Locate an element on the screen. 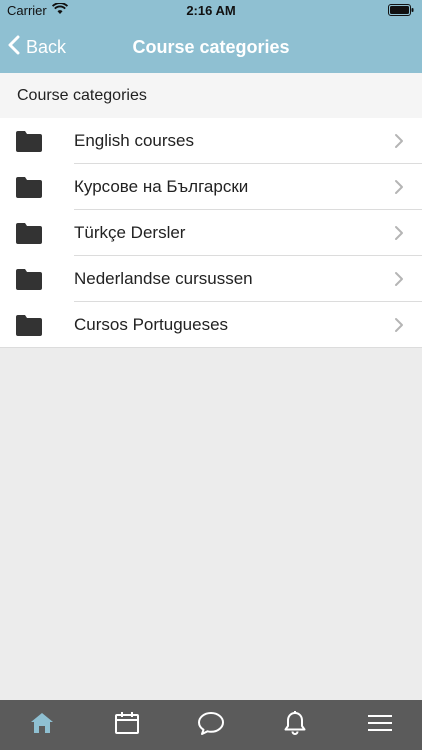  category-item: Nederlandse cursussen is located at coordinates (211, 279).